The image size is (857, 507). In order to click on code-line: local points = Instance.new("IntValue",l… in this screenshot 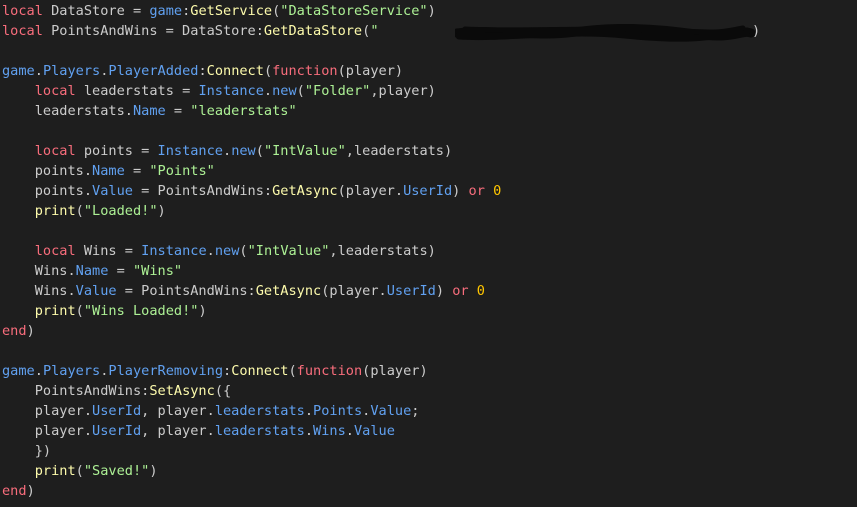, I will do `click(428, 151)`.